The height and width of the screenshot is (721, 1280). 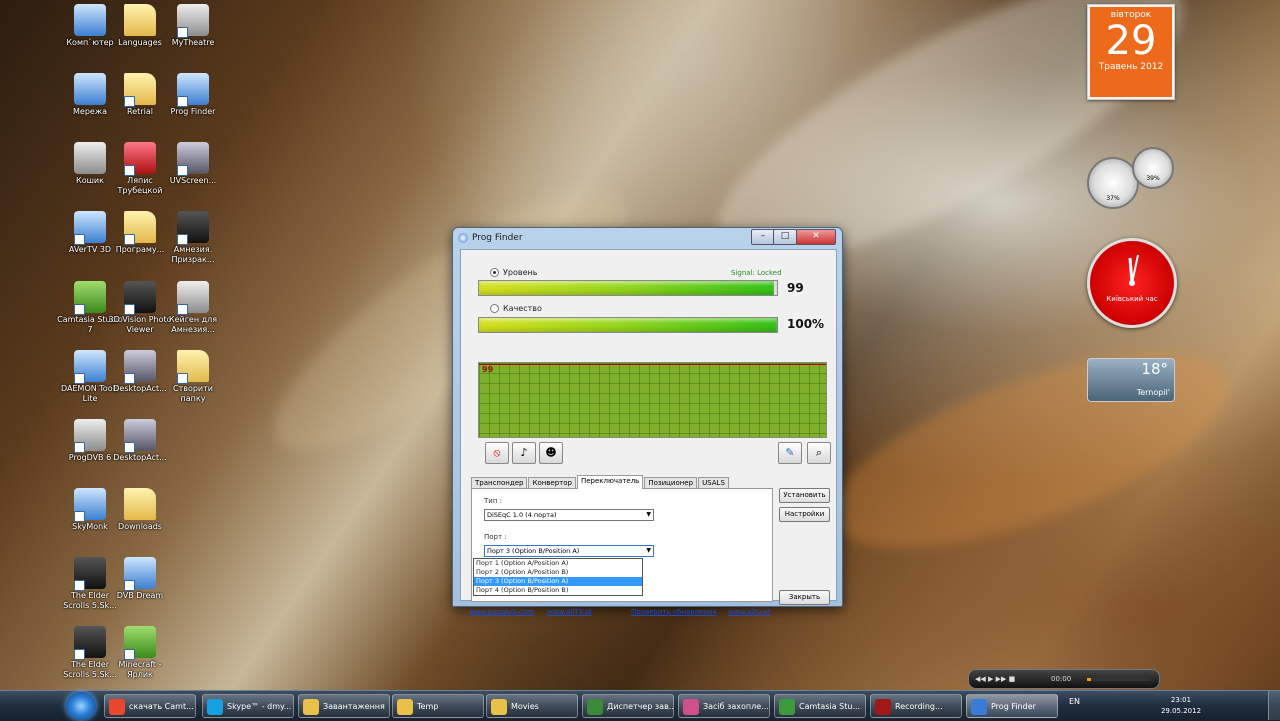 I want to click on weather-gadget: 18° Ternopil', so click(x=1131, y=380).